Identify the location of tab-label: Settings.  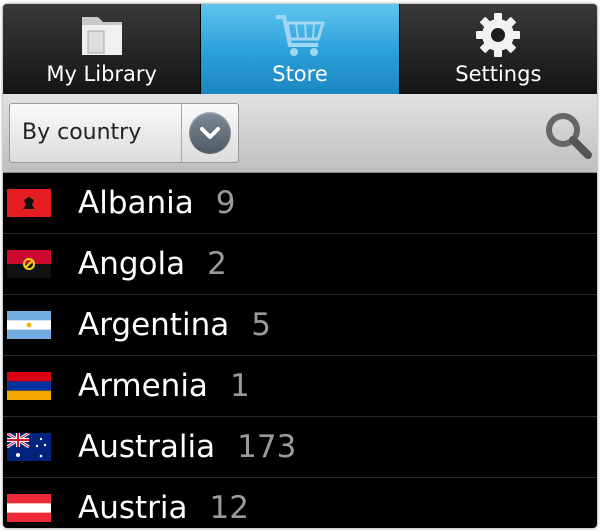
(498, 74).